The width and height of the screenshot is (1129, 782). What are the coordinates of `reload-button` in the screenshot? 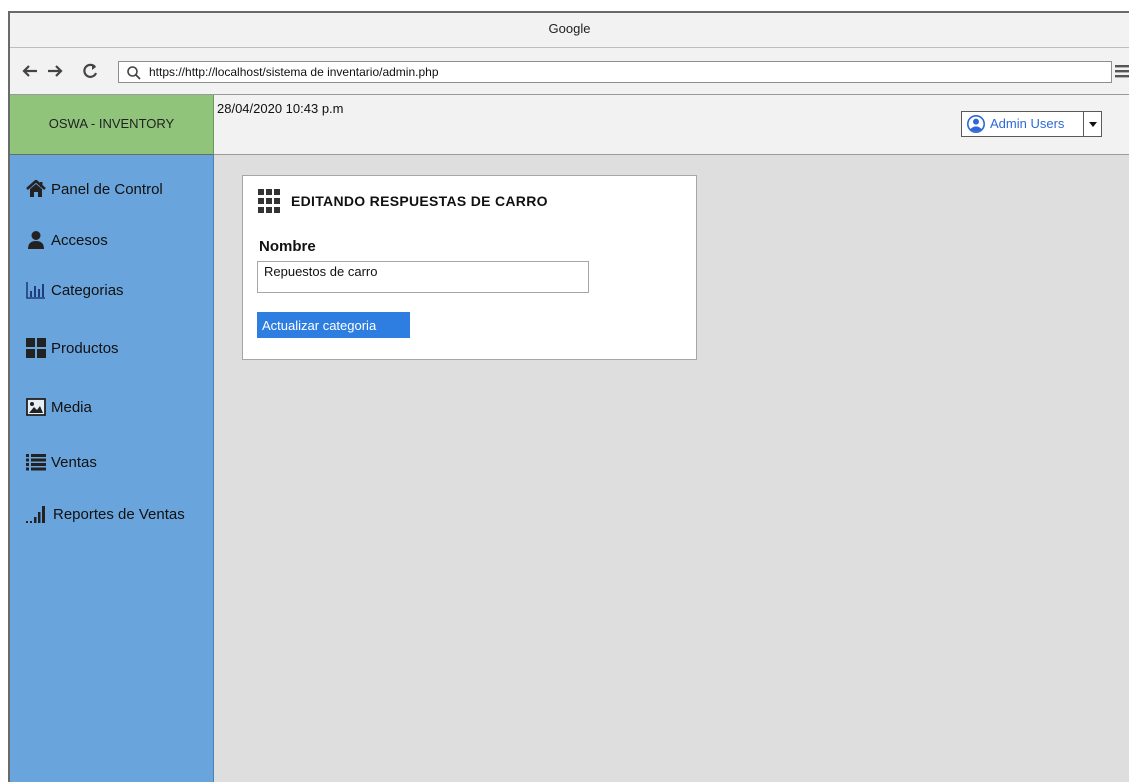 It's located at (90, 71).